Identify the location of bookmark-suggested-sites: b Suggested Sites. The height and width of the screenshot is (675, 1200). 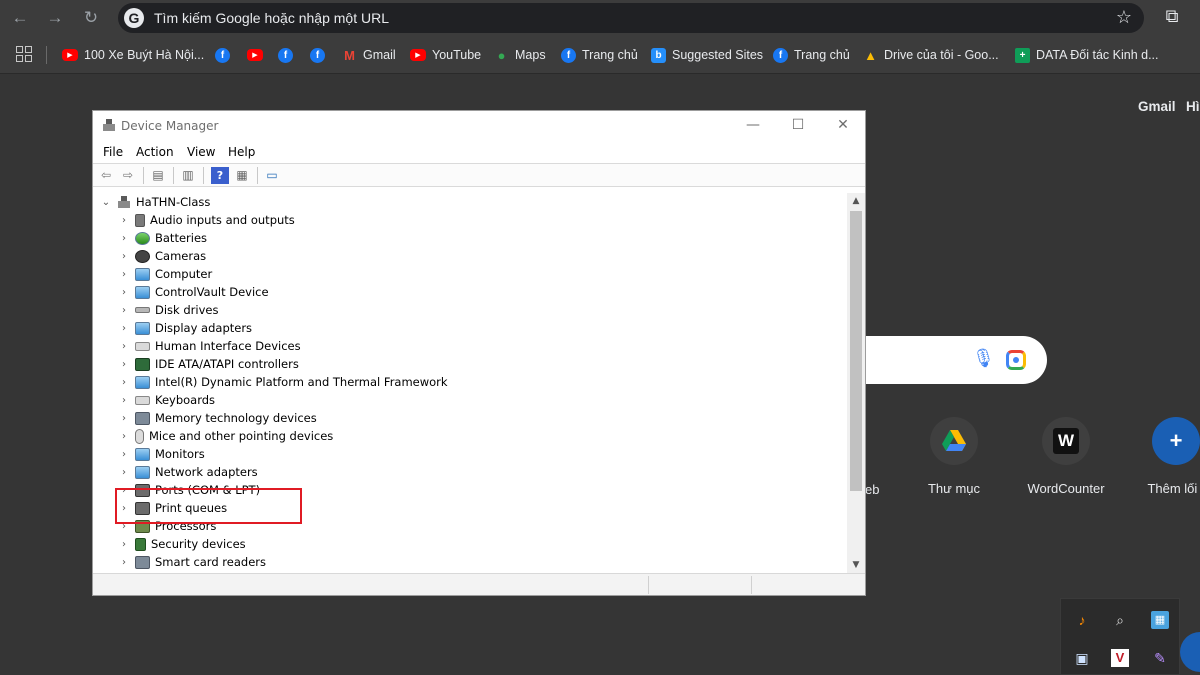
(707, 55).